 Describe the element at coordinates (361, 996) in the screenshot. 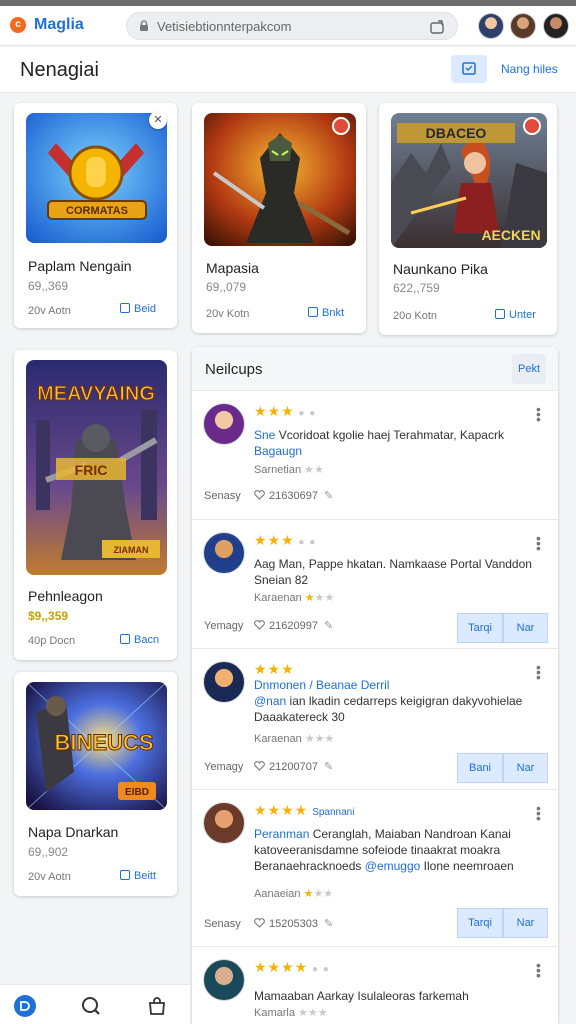

I see `review-text: Mamaaban Aarkay Isulaleoras farkemah` at that location.